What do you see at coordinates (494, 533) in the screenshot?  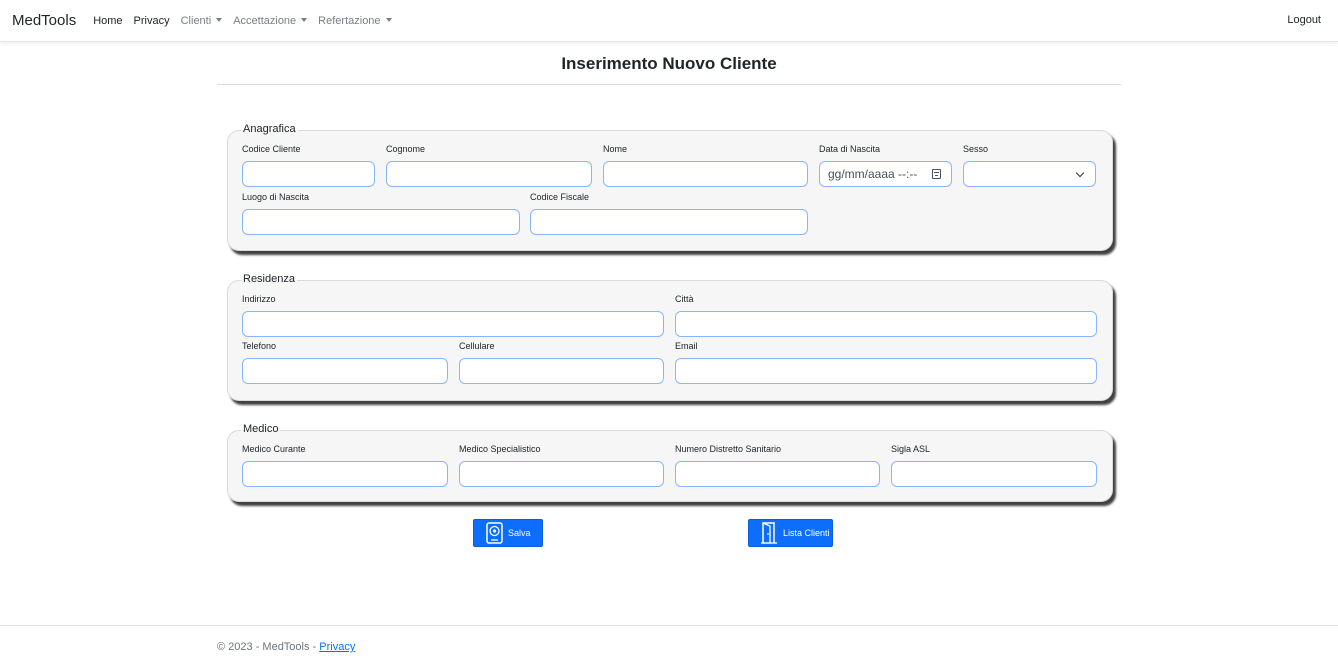 I see `save-icon` at bounding box center [494, 533].